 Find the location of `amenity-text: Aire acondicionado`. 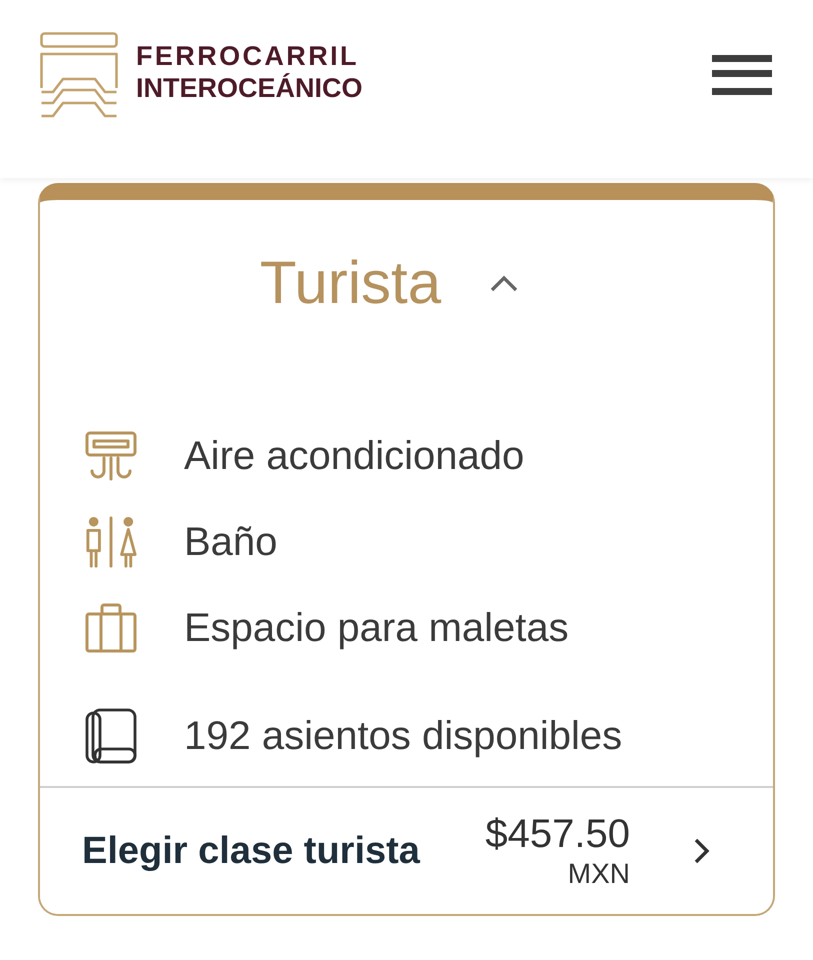

amenity-text: Aire acondicionado is located at coordinates (354, 456).